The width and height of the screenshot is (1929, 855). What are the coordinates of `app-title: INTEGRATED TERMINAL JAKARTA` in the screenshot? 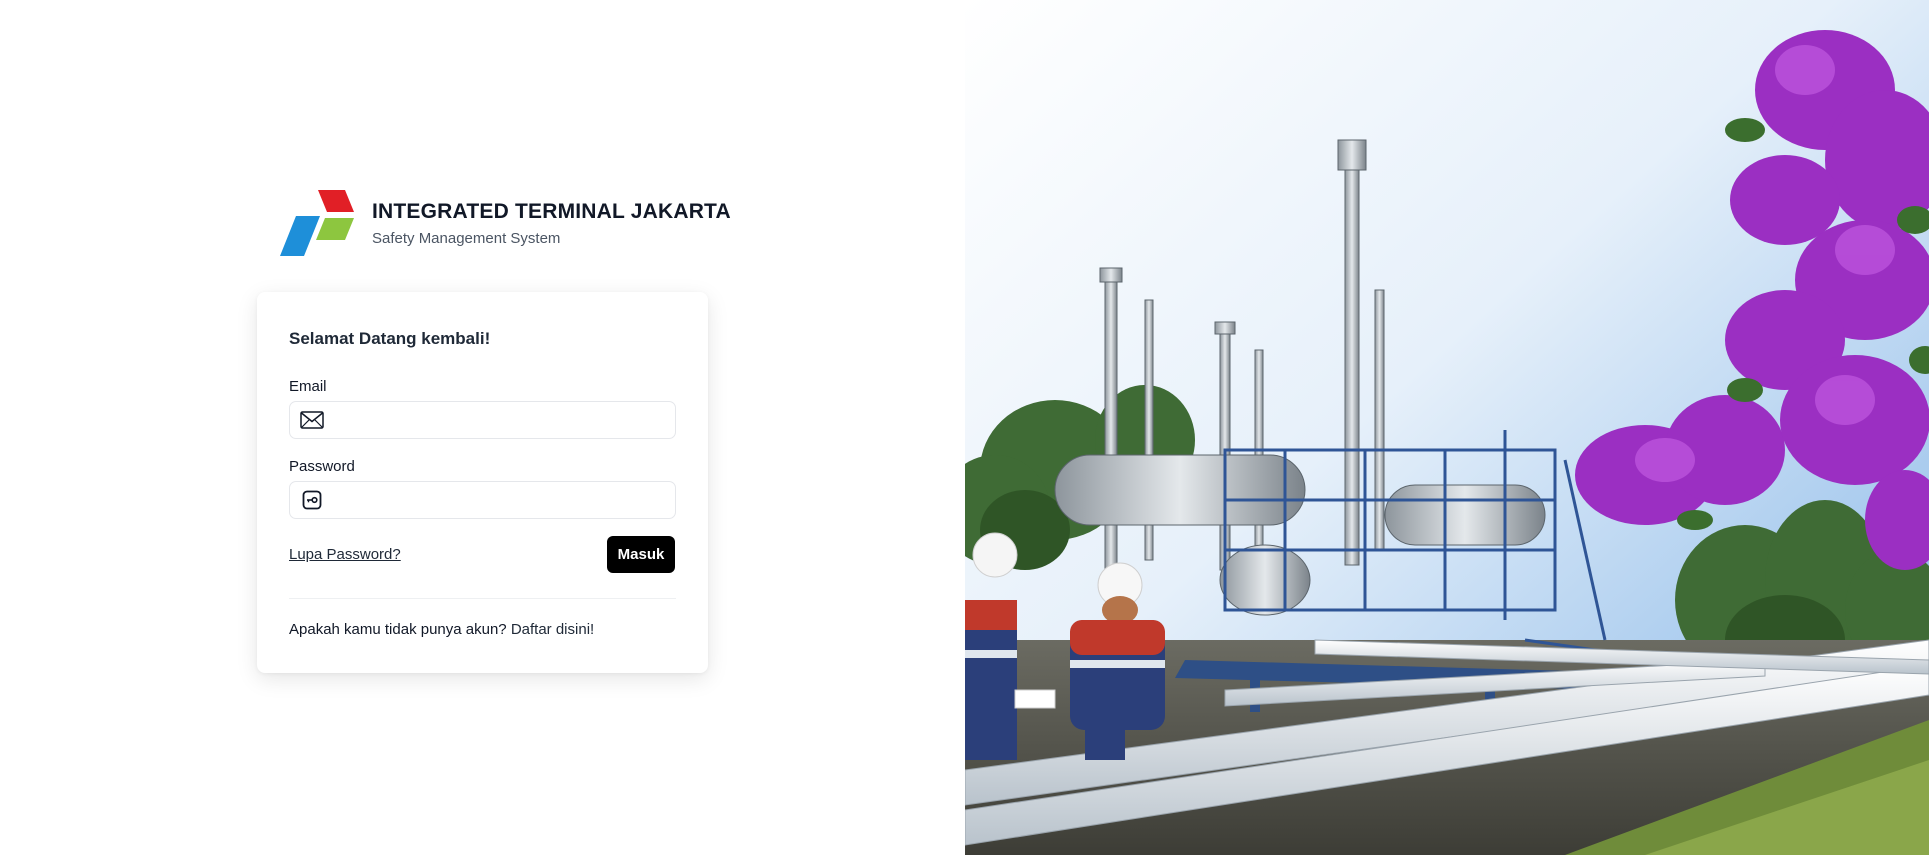 It's located at (551, 211).